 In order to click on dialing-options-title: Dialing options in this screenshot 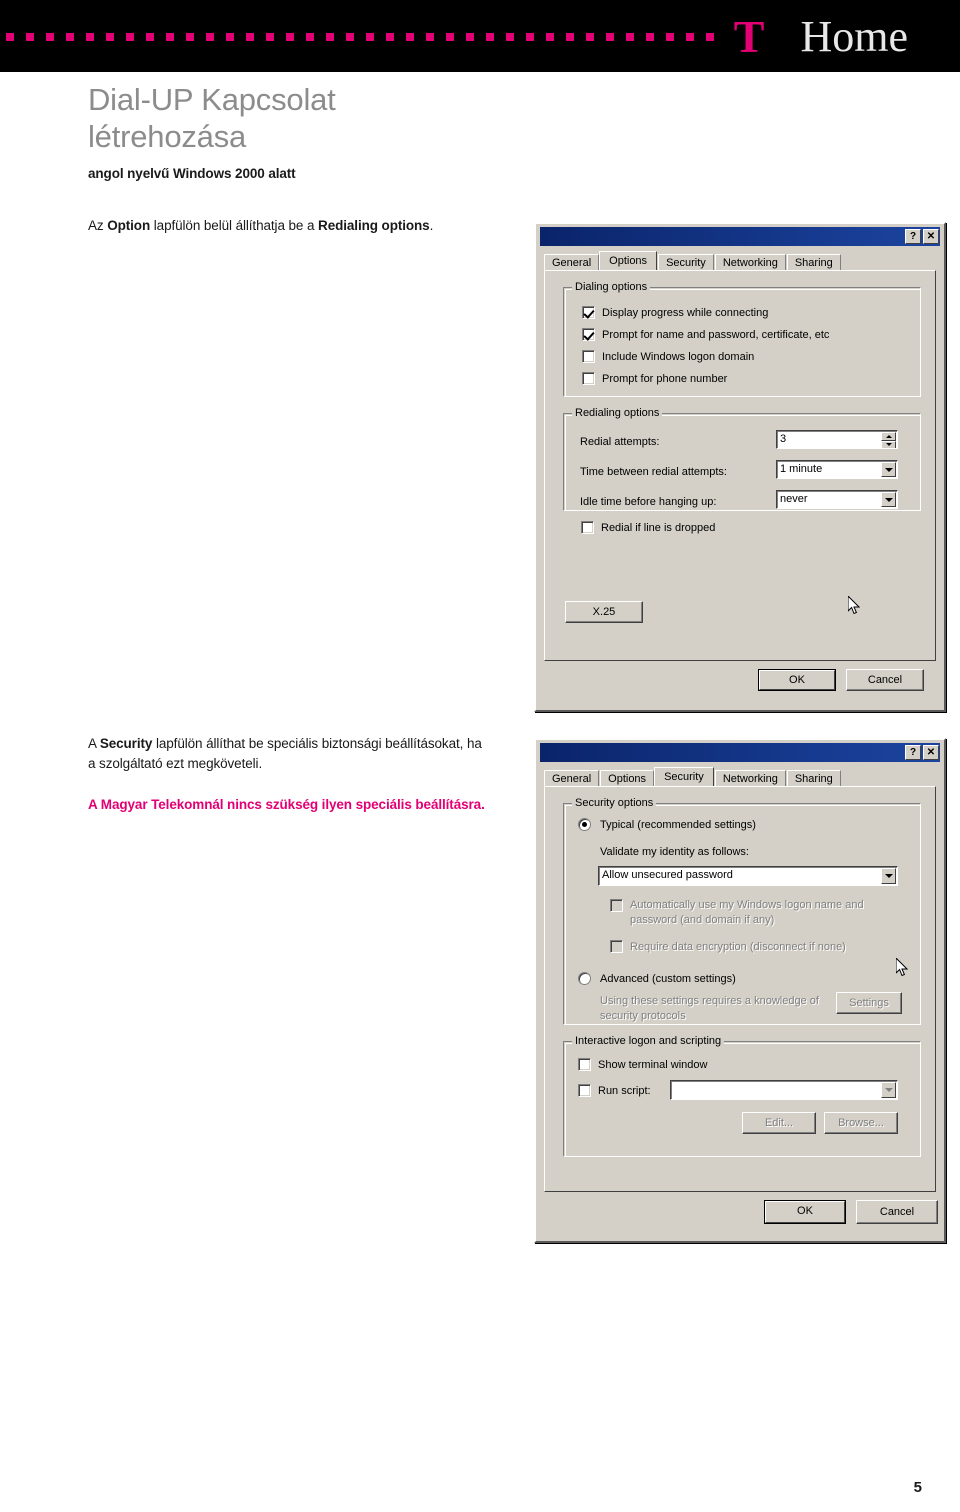, I will do `click(611, 287)`.